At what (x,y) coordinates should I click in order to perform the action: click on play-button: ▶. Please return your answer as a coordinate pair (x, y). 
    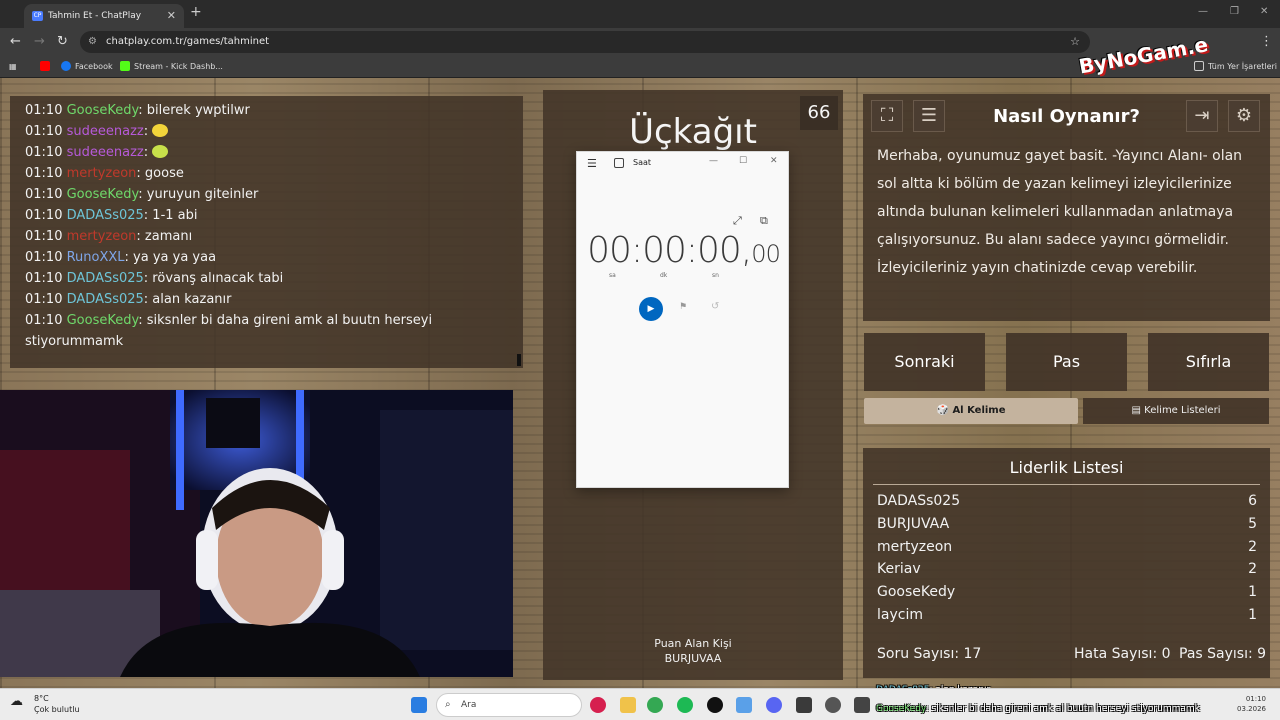
    Looking at the image, I should click on (651, 309).